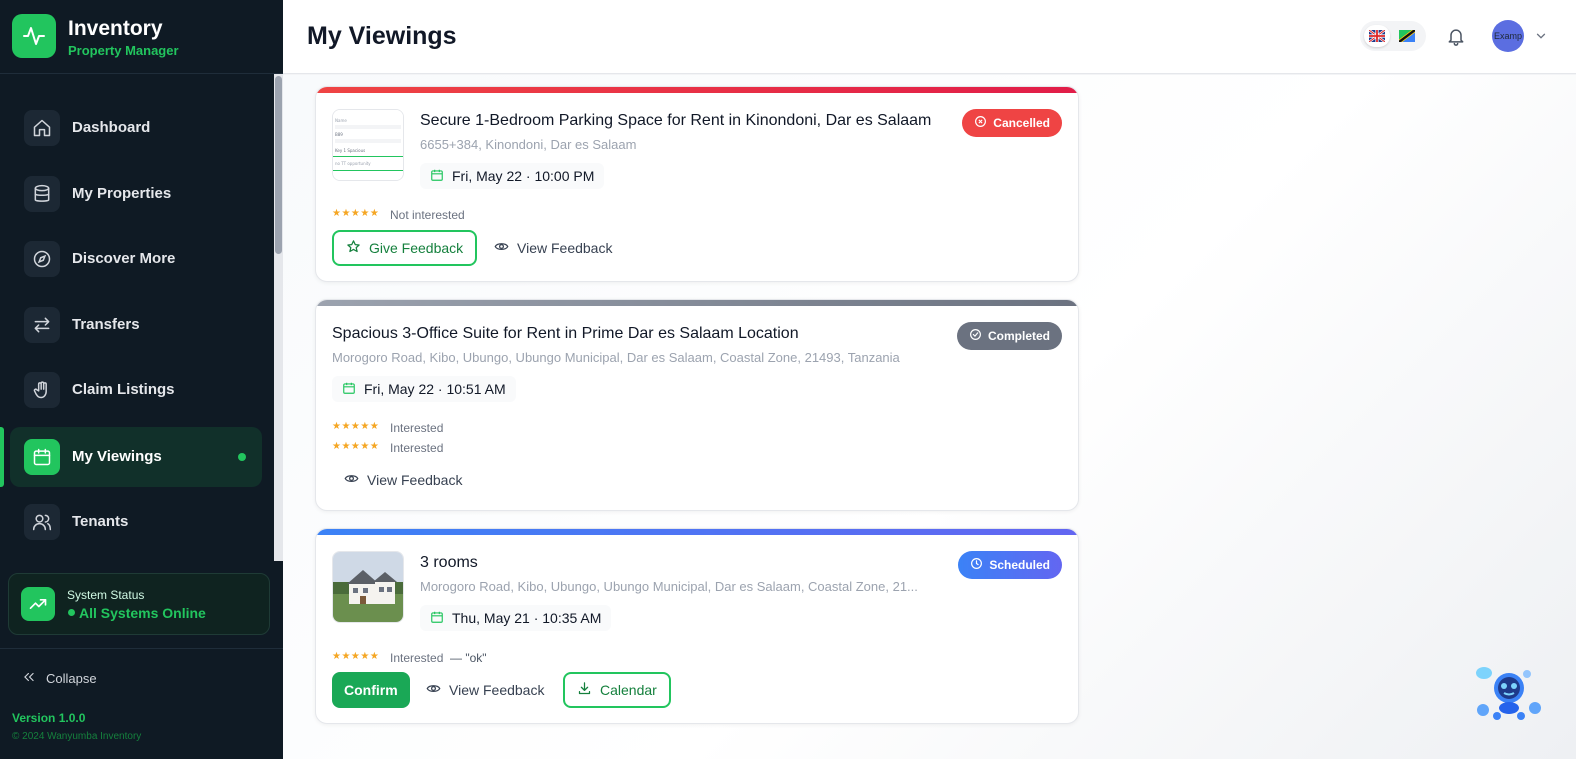 This screenshot has width=1576, height=759. What do you see at coordinates (1018, 336) in the screenshot?
I see `status-text: Completed` at bounding box center [1018, 336].